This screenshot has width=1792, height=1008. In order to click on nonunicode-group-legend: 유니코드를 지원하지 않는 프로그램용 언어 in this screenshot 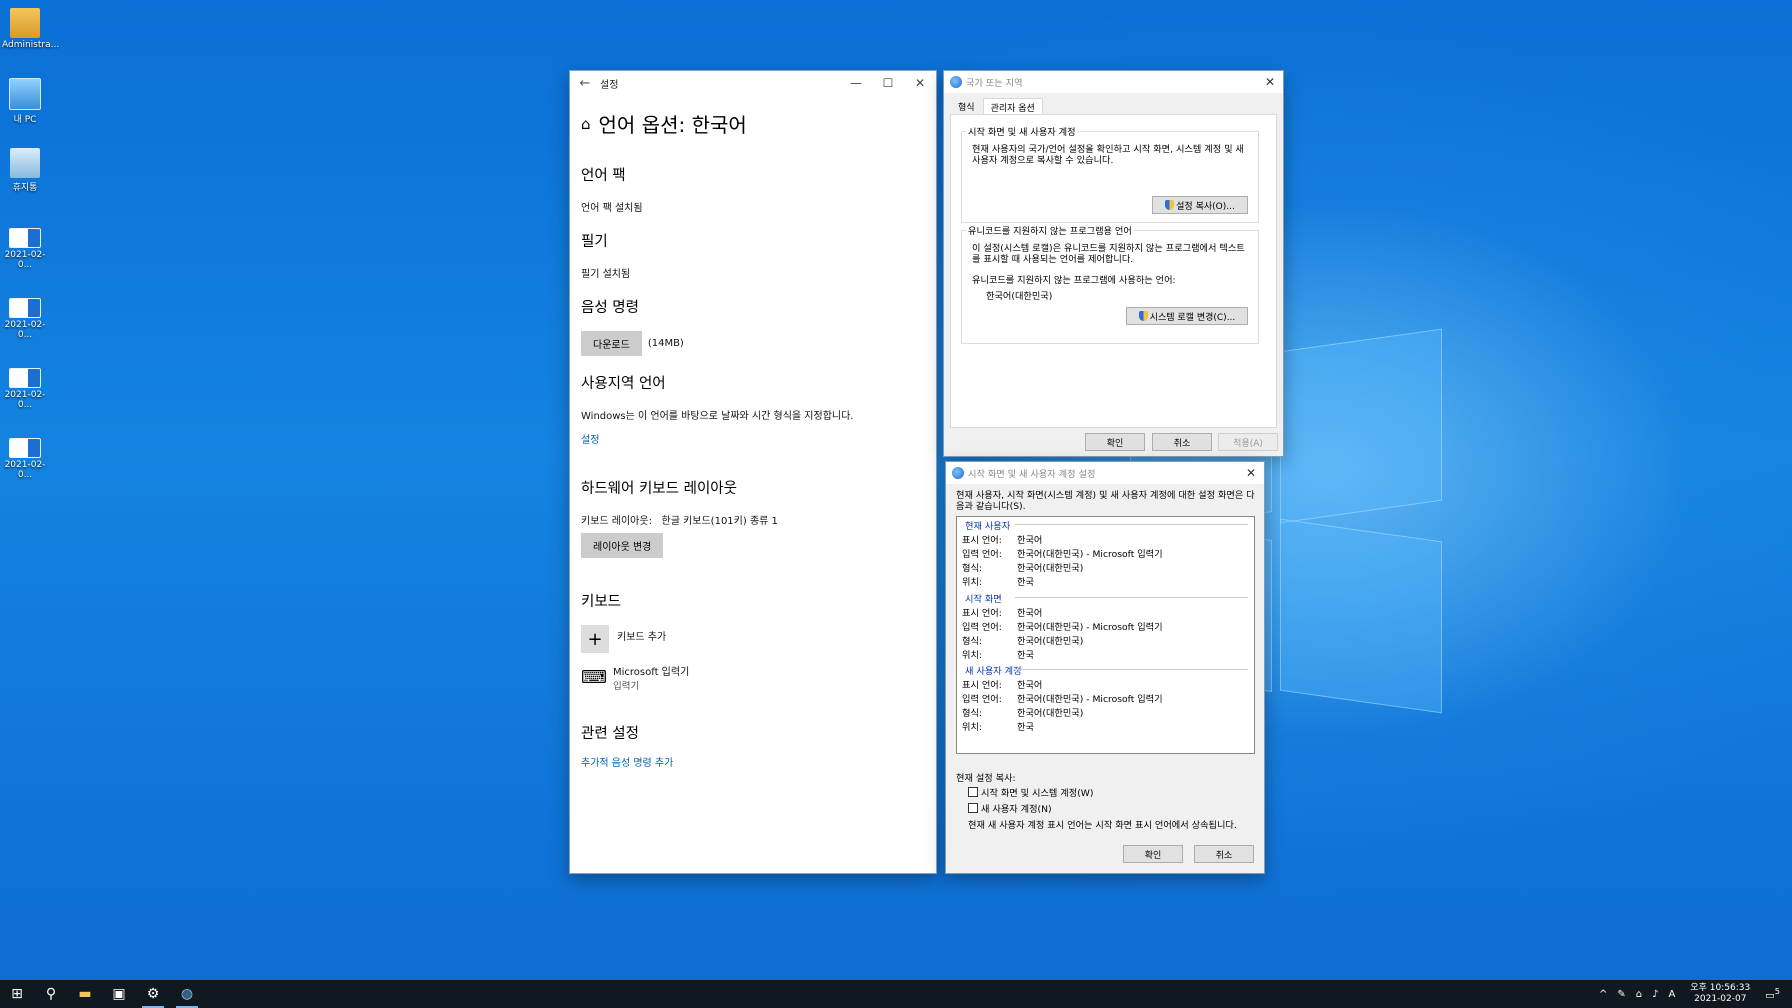, I will do `click(1050, 230)`.